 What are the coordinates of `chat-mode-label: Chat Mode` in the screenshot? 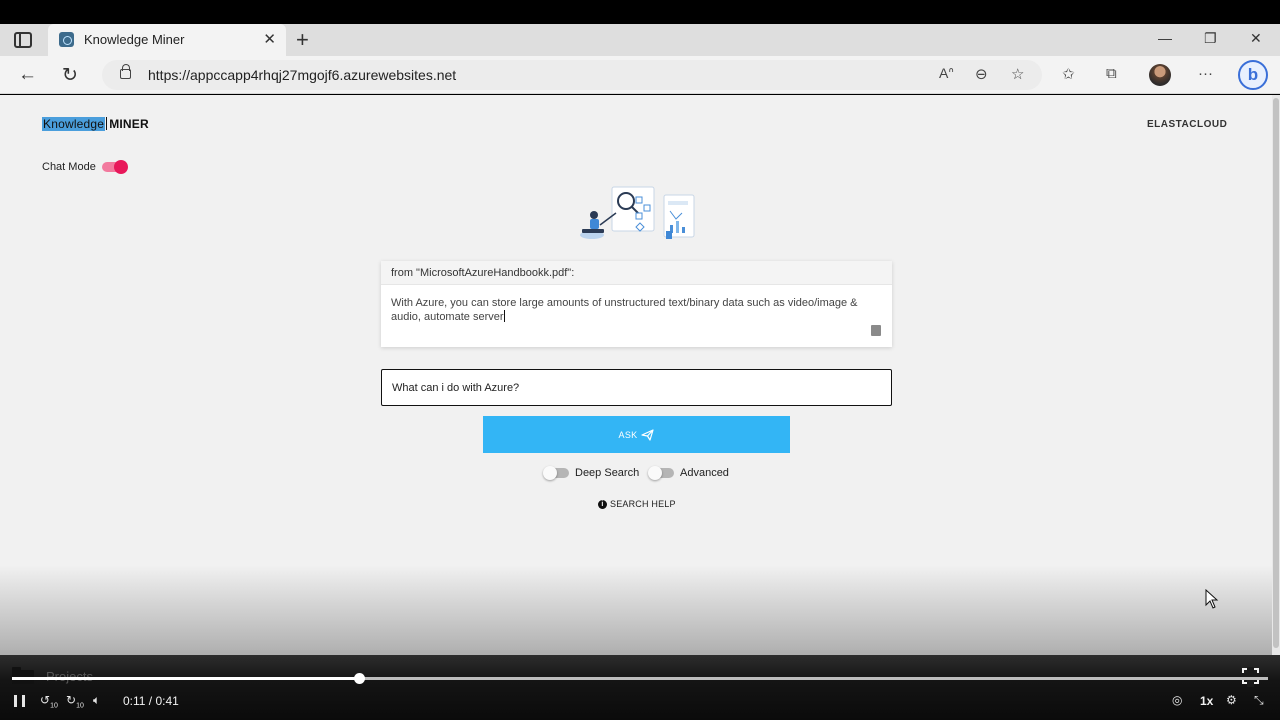 It's located at (69, 167).